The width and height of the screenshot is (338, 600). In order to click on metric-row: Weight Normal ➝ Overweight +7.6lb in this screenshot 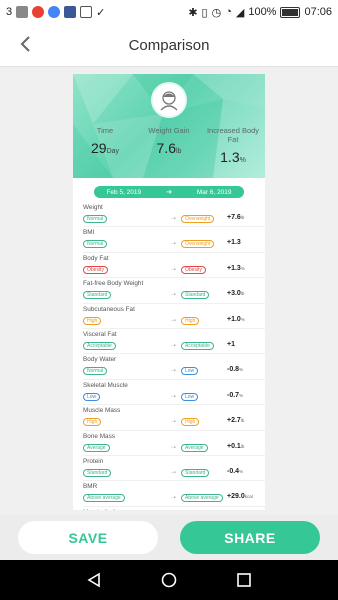, I will do `click(174, 215)`.